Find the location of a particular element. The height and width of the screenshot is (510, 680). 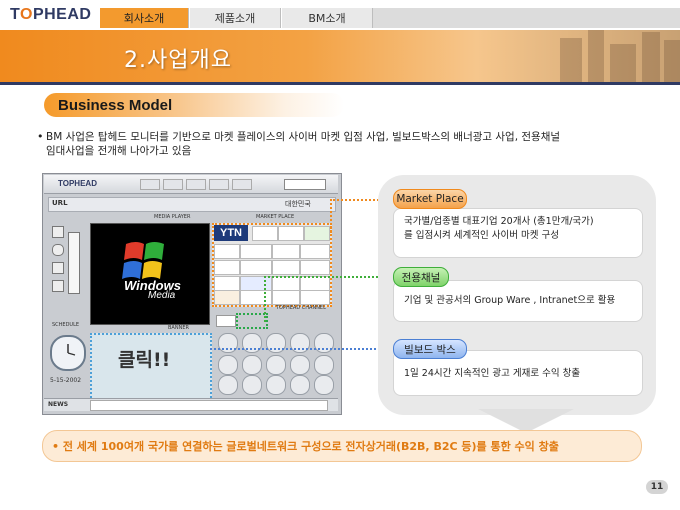

dedicated-channel-description: 기업 및 관공서의 Group Ware , Intranet으로 활용 is located at coordinates (510, 300).